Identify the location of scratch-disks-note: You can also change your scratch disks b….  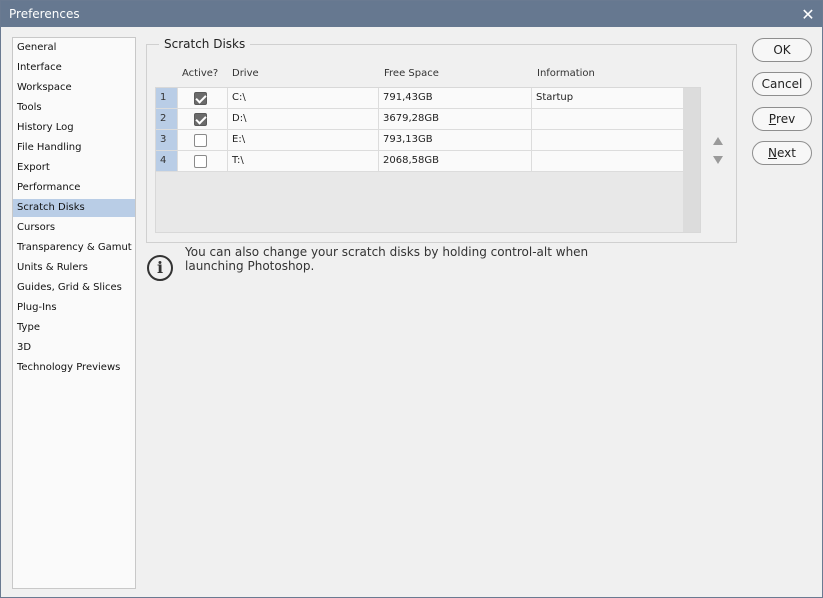
(387, 259).